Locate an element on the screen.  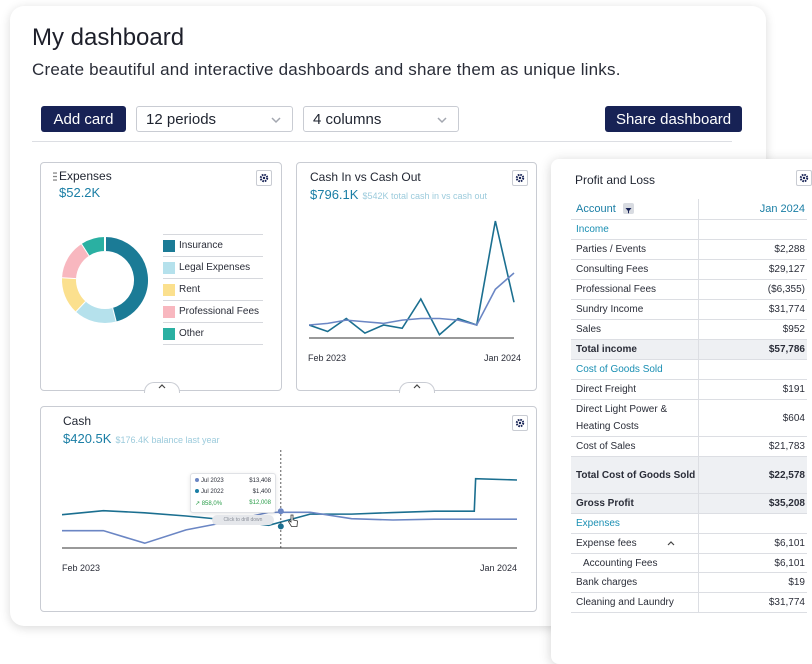
row-value: $57,786 is located at coordinates (752, 349).